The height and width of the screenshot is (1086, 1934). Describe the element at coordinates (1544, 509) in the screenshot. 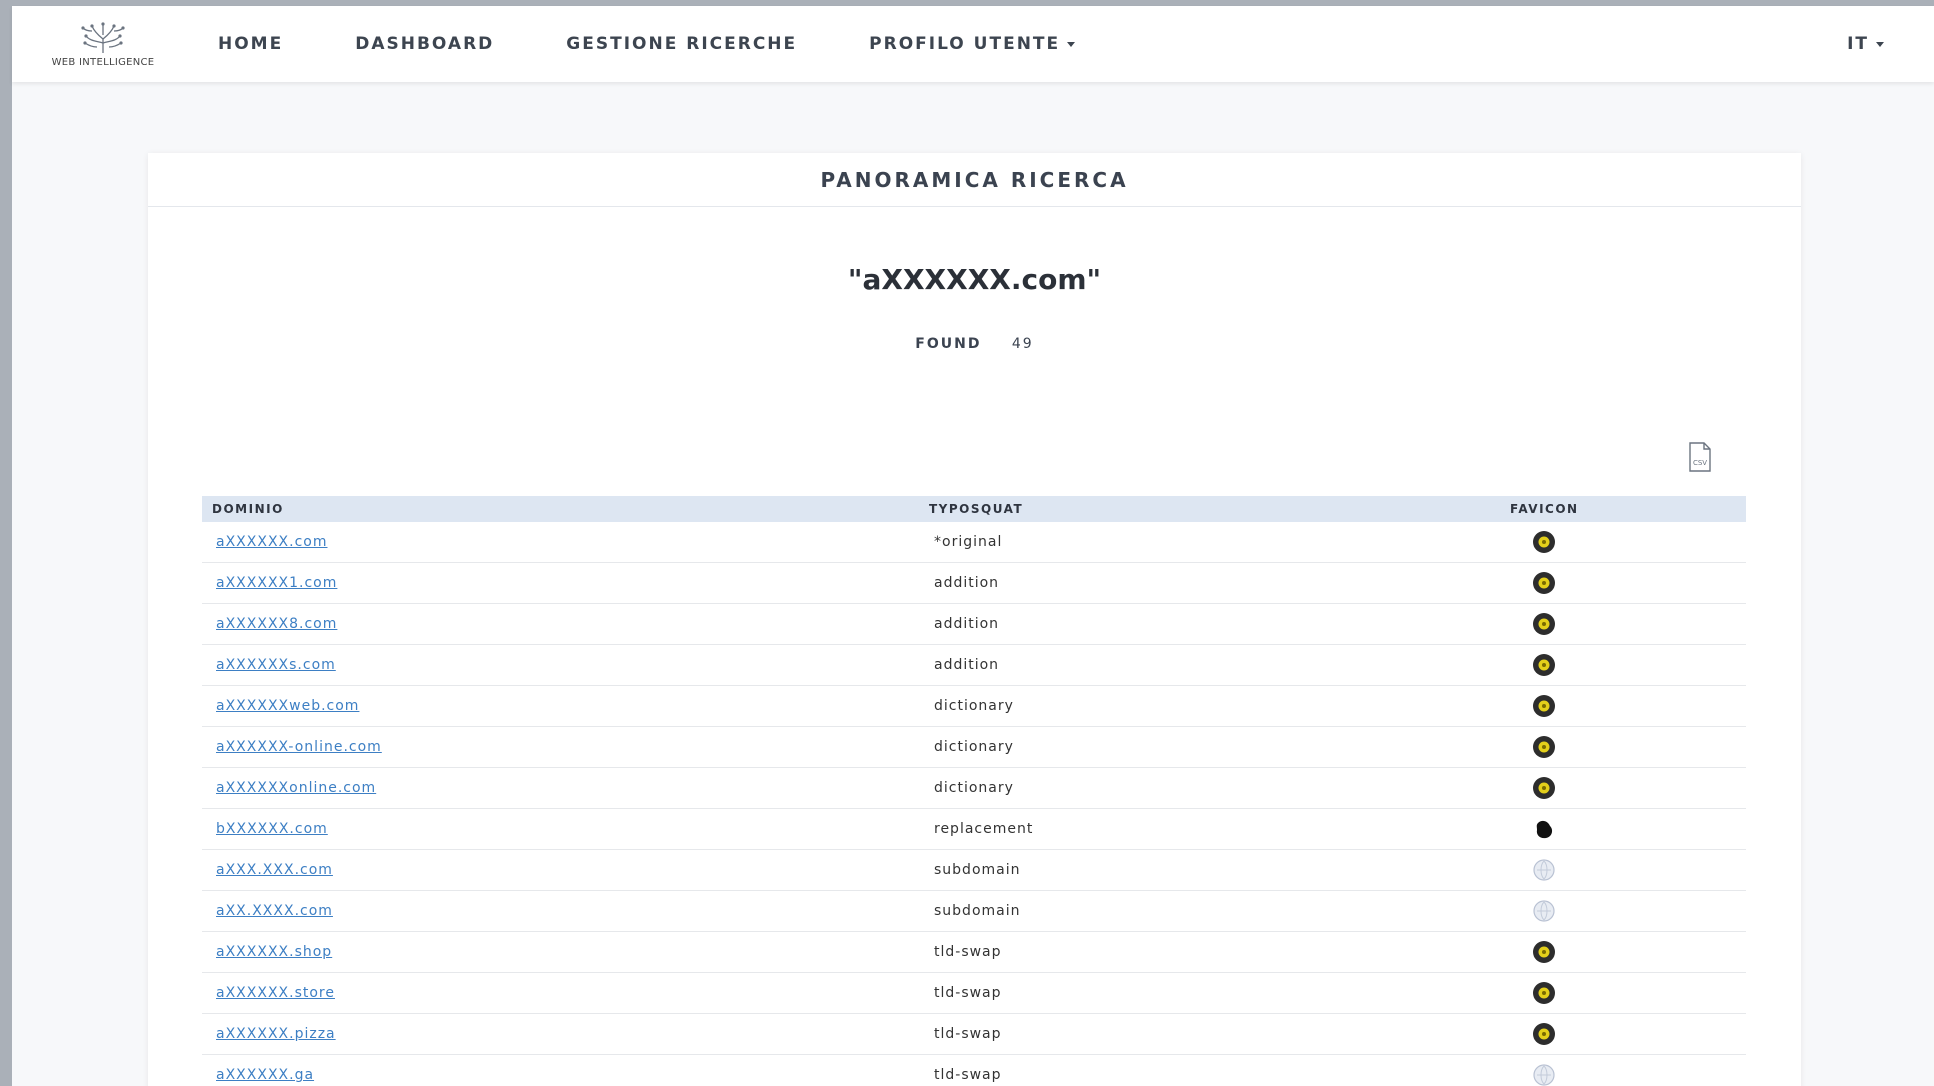

I see `col-favicon: FAVICON` at that location.